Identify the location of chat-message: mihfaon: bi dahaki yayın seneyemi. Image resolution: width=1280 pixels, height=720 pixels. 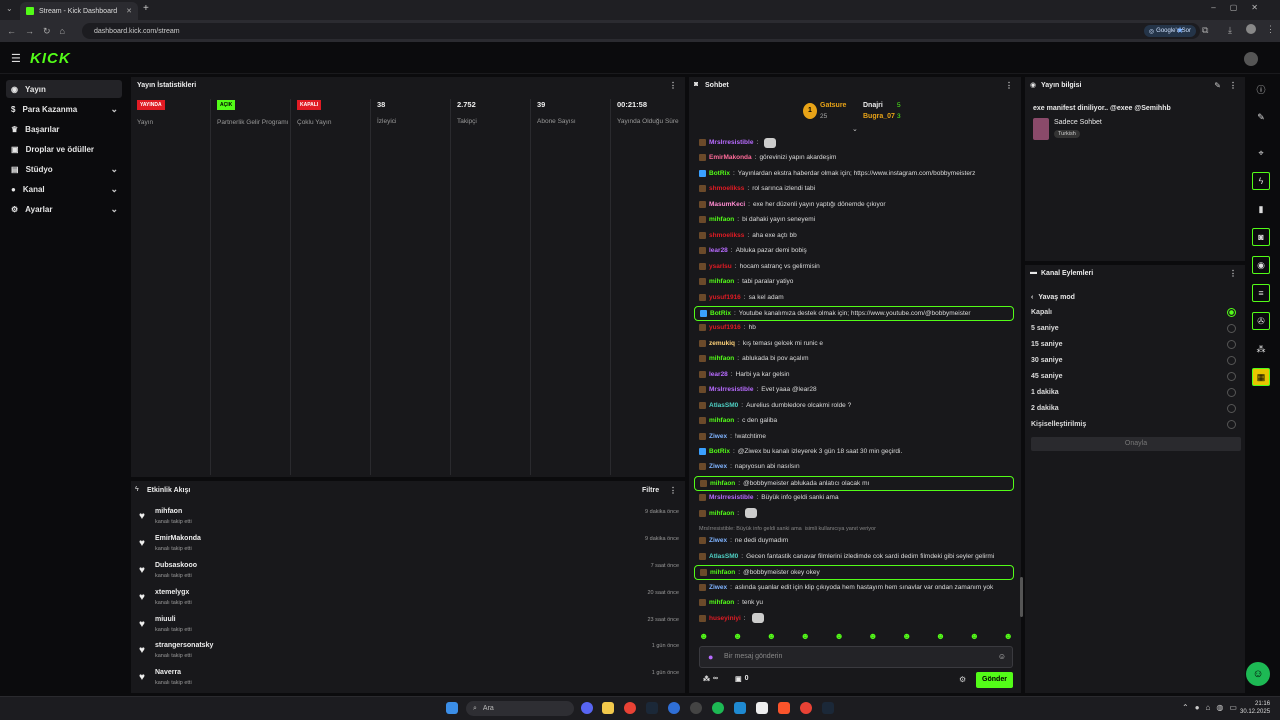
(757, 219).